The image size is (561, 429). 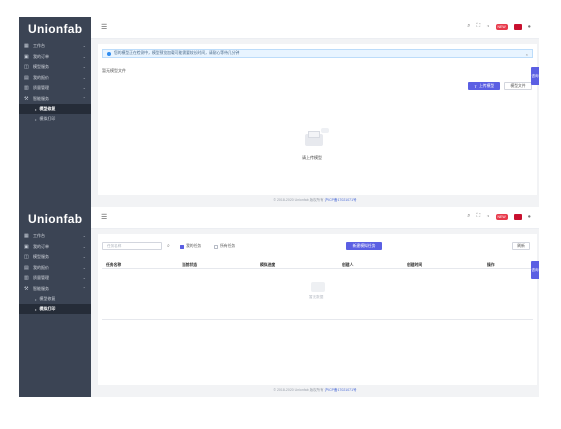 I want to click on column-header: 模拟进度, so click(x=268, y=265).